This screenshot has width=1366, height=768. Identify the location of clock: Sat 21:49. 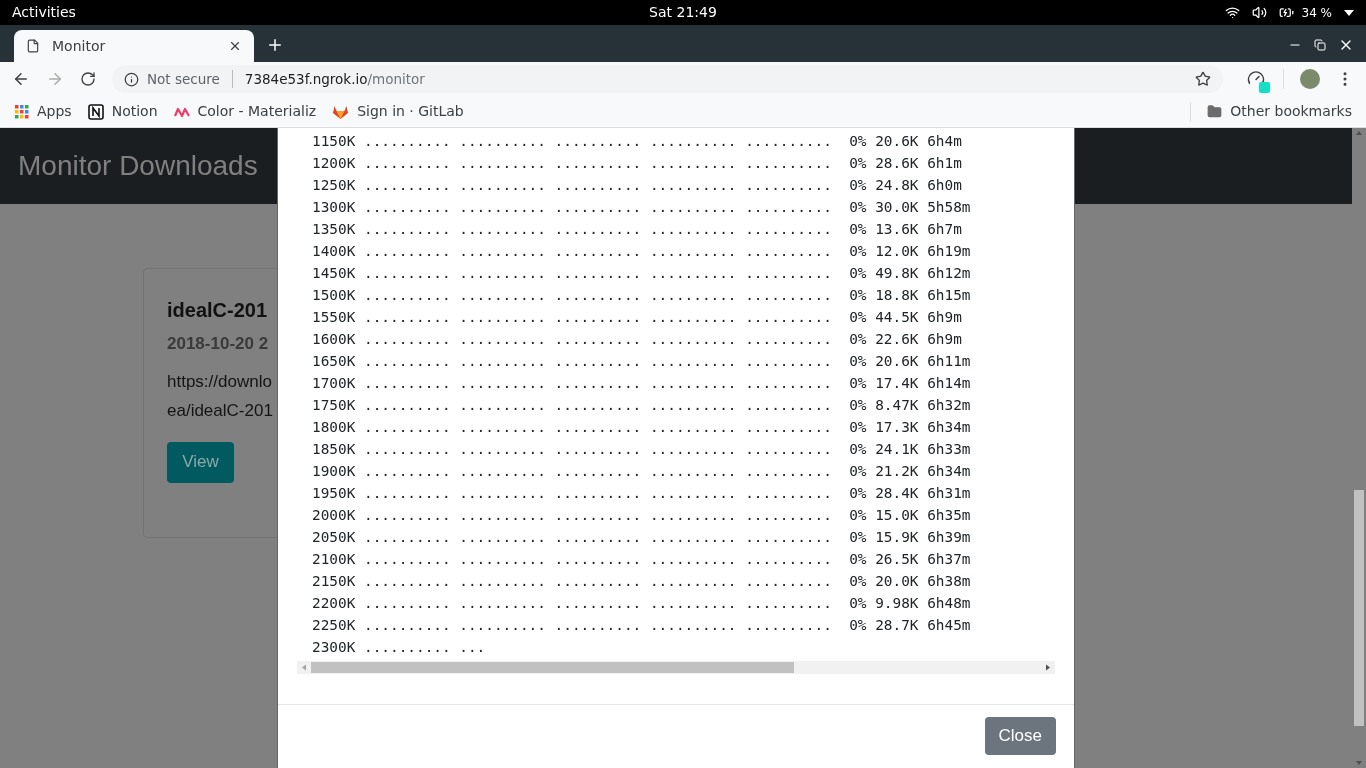
(683, 12).